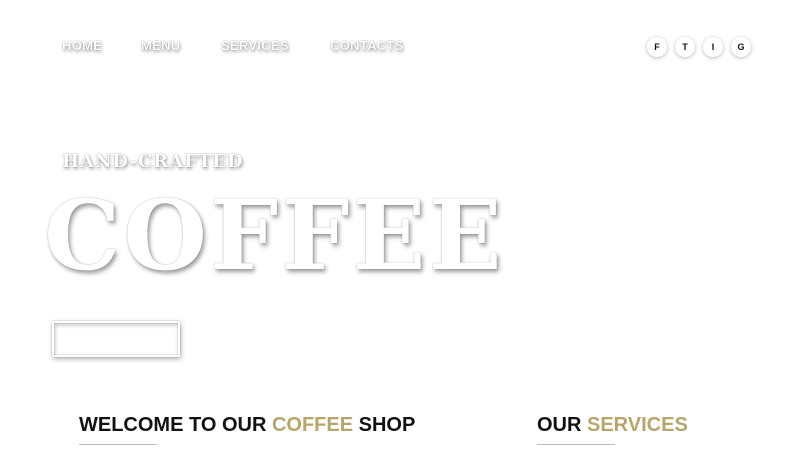  I want to click on hero-title: Coffee, so click(274, 235).